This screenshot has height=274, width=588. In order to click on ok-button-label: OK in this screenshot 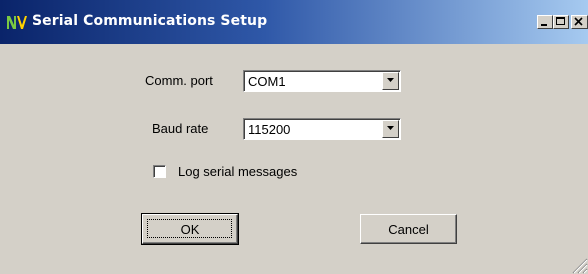, I will do `click(190, 229)`.